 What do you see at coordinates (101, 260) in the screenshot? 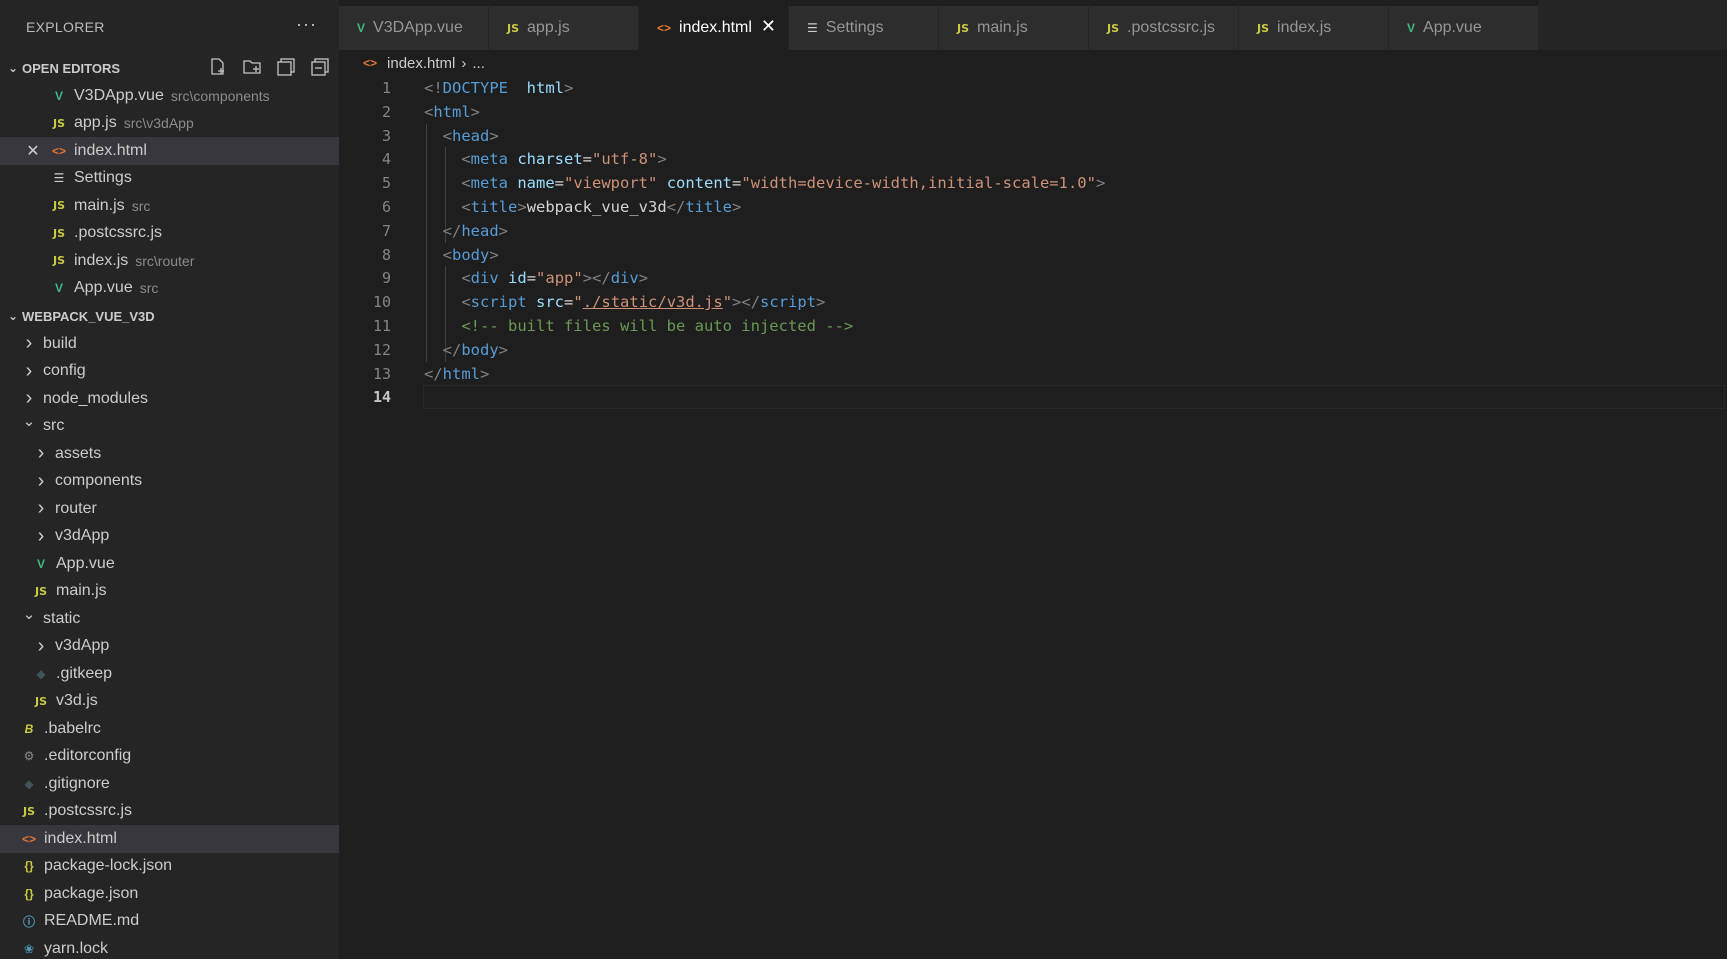
I see `open-editor-name: index.js` at bounding box center [101, 260].